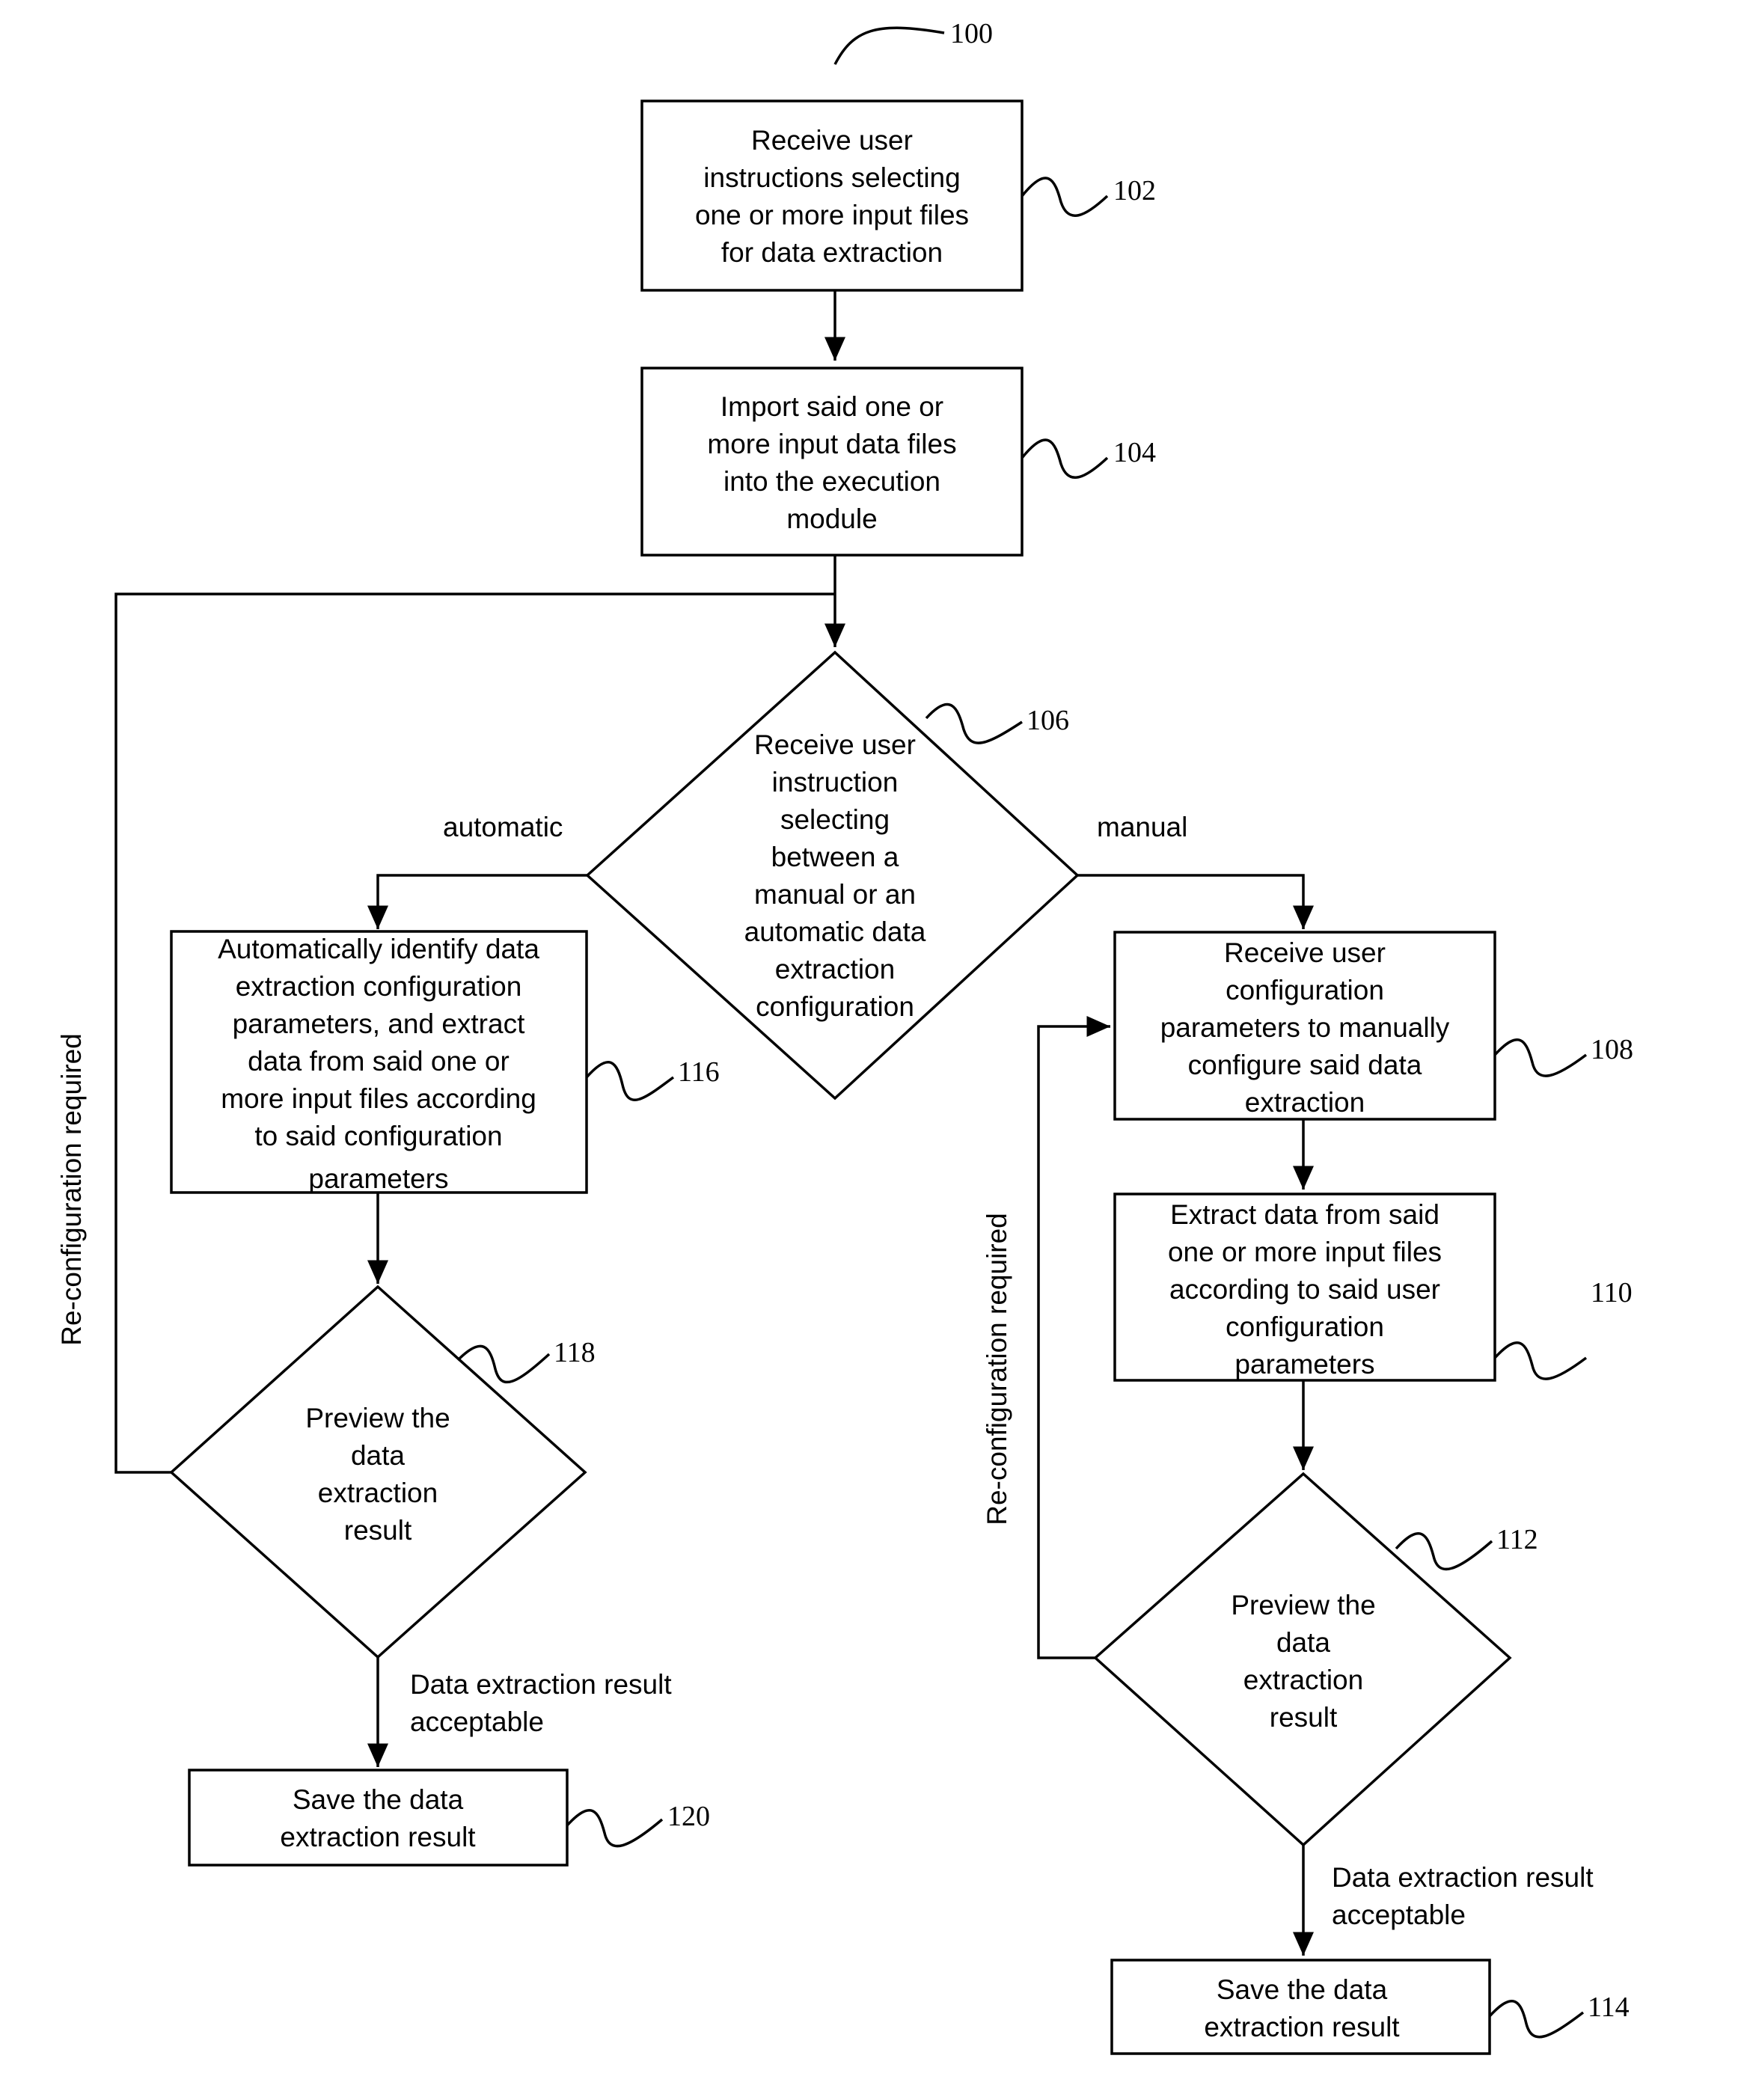  Describe the element at coordinates (699, 1072) in the screenshot. I see `ref-116: 116` at that location.